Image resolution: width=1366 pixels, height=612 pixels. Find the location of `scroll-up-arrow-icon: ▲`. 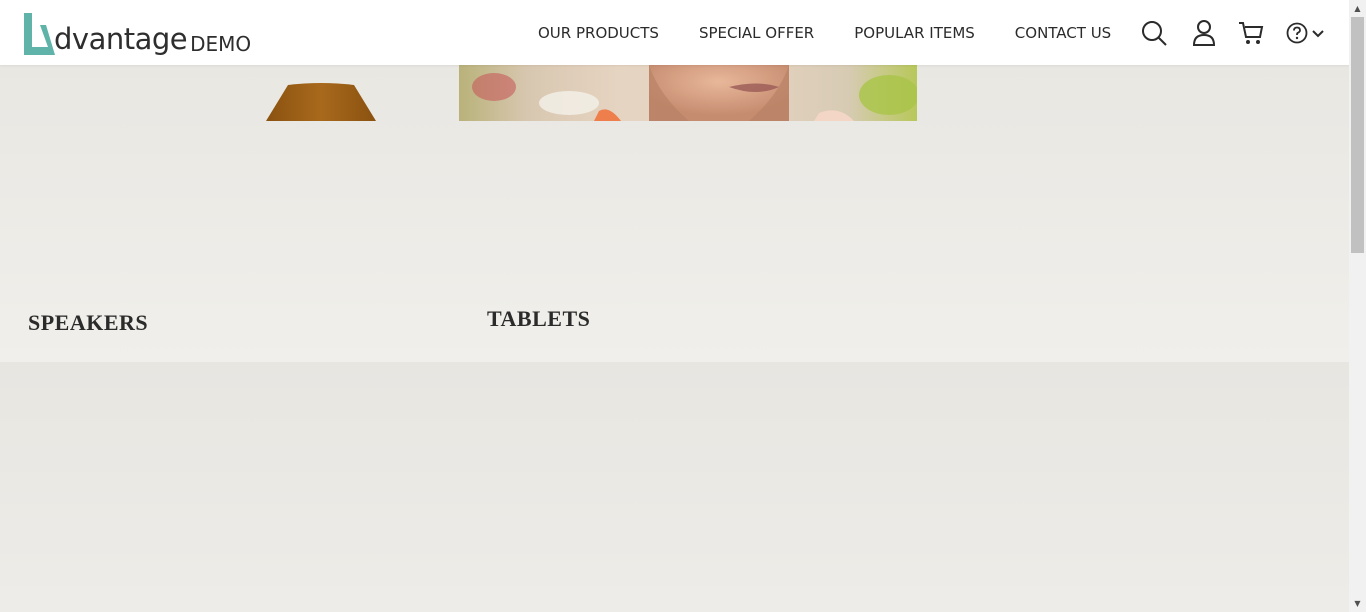

scroll-up-arrow-icon: ▲ is located at coordinates (1357, 8).